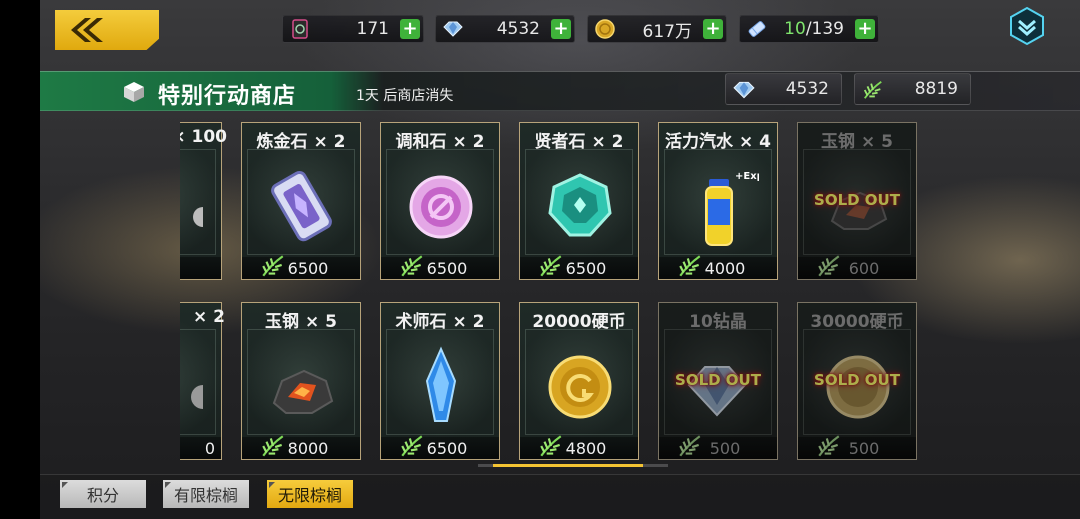 This screenshot has width=1080, height=519. I want to click on item-title: 20000硬币, so click(579, 322).